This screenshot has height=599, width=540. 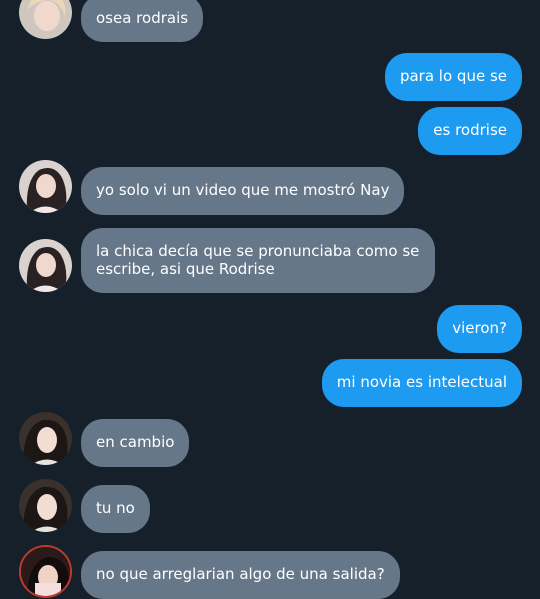 I want to click on message-text: mi novia es intelectual, so click(x=421, y=382).